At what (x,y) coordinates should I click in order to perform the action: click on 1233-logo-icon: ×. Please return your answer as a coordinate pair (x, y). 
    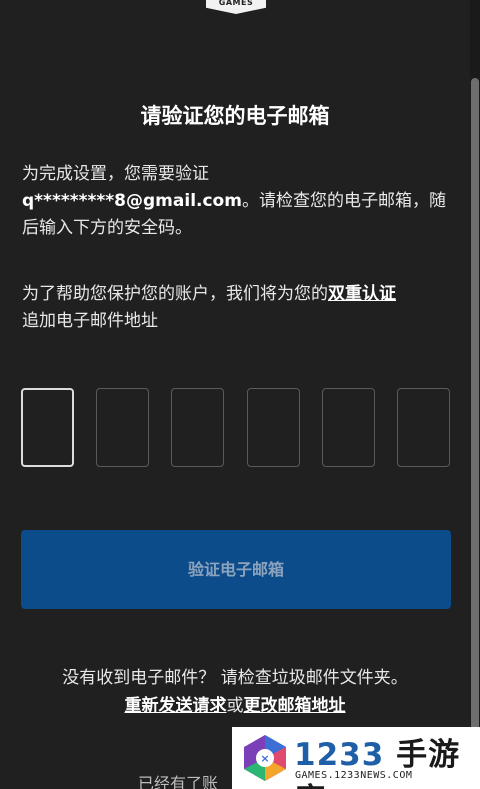
    Looking at the image, I should click on (265, 758).